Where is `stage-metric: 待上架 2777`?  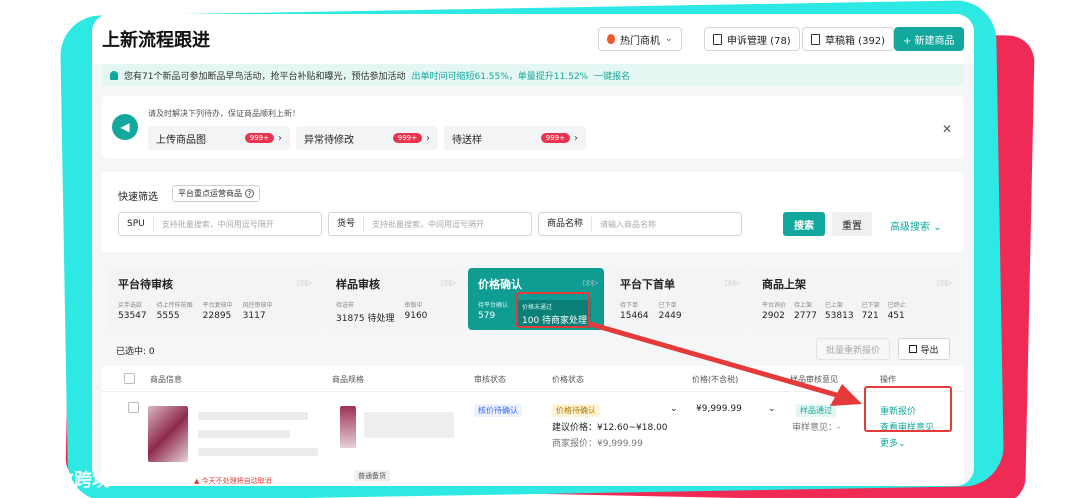 stage-metric: 待上架 2777 is located at coordinates (805, 310).